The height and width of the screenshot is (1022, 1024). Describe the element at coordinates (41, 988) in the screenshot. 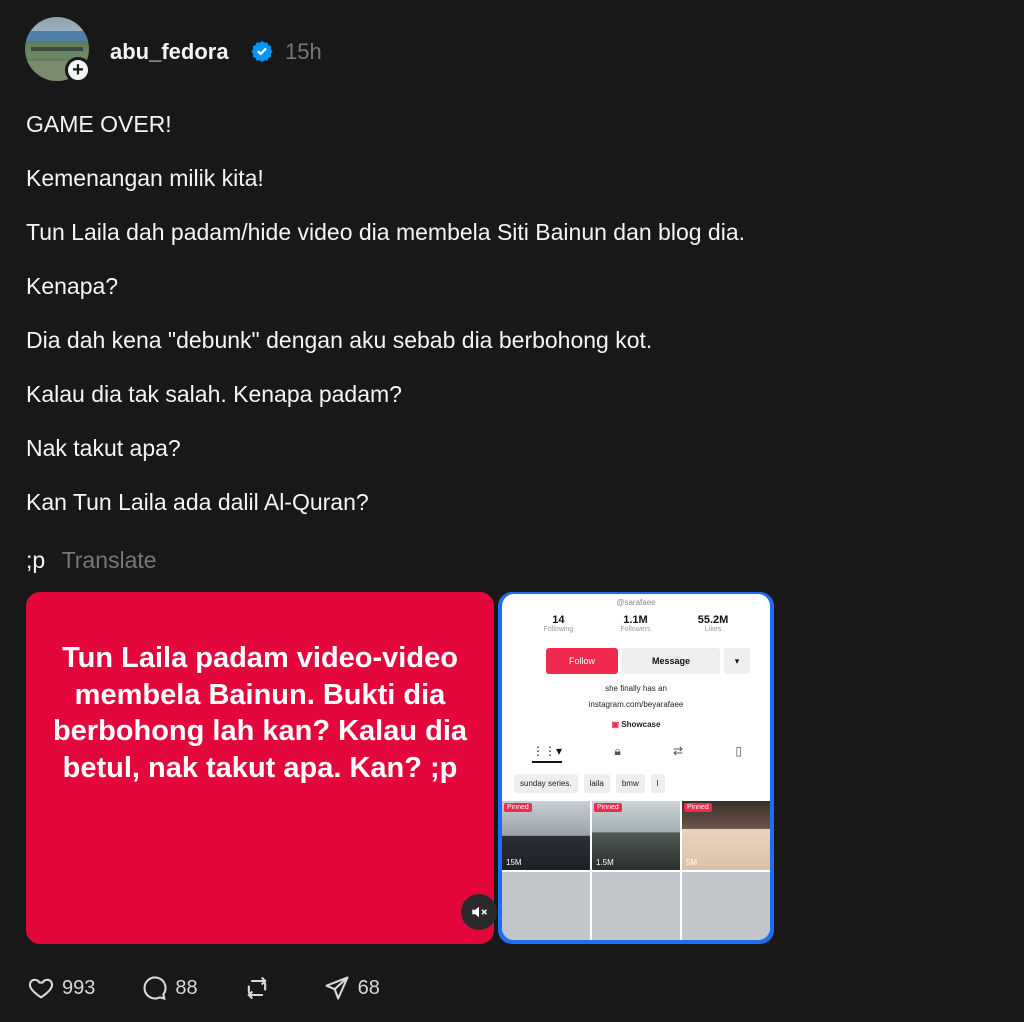

I see `heart-icon` at that location.